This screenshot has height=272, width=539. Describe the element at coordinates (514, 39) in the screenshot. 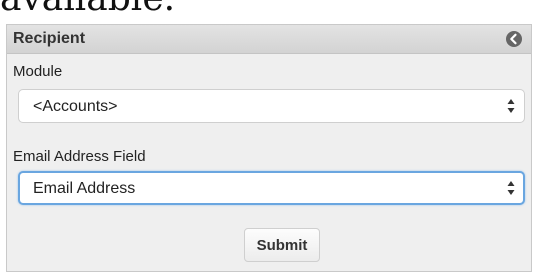

I see `circle-arrow-left-icon` at that location.